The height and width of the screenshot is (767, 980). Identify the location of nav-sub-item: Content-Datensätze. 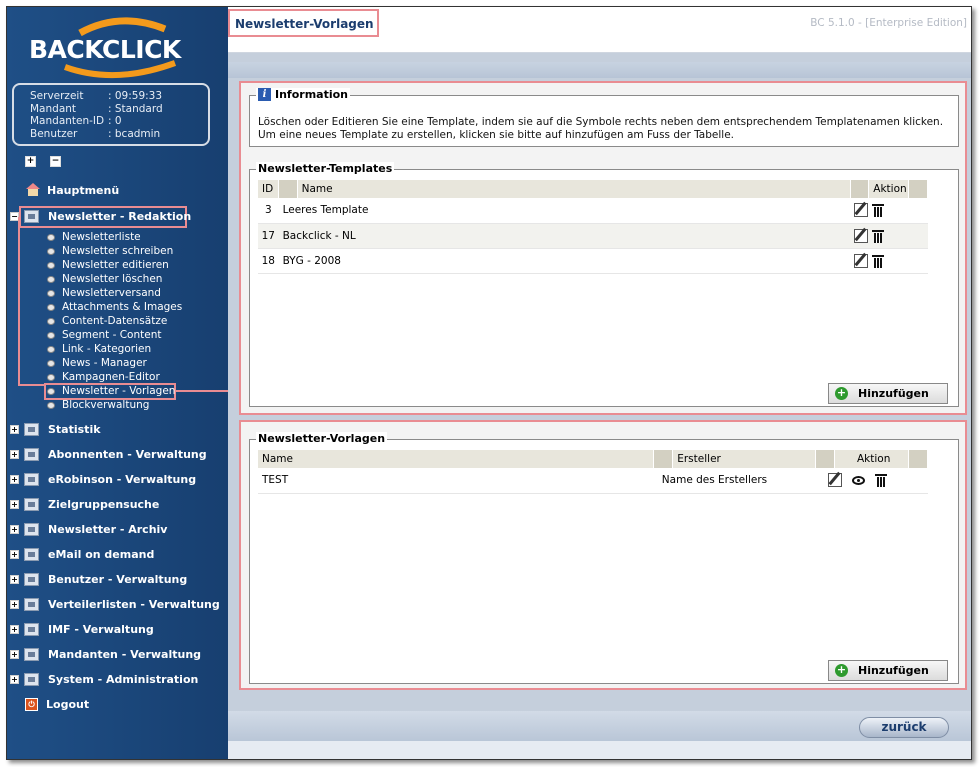
(107, 321).